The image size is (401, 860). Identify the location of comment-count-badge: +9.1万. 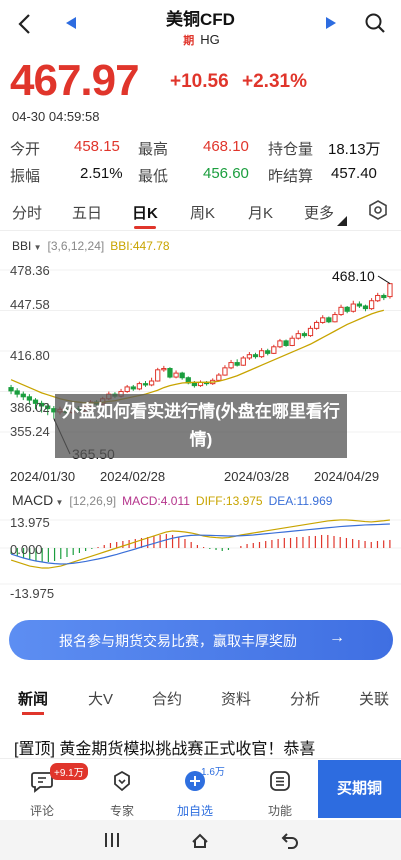
(69, 771).